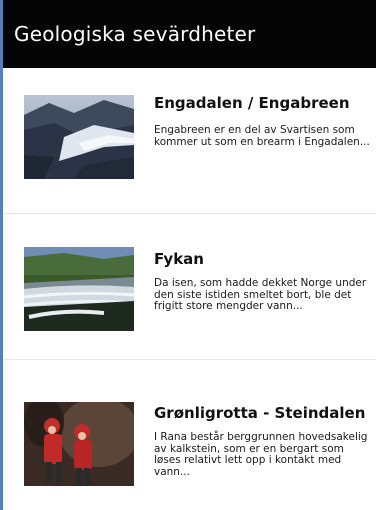 This screenshot has height=510, width=376. I want to click on glacier-image, so click(79, 137).